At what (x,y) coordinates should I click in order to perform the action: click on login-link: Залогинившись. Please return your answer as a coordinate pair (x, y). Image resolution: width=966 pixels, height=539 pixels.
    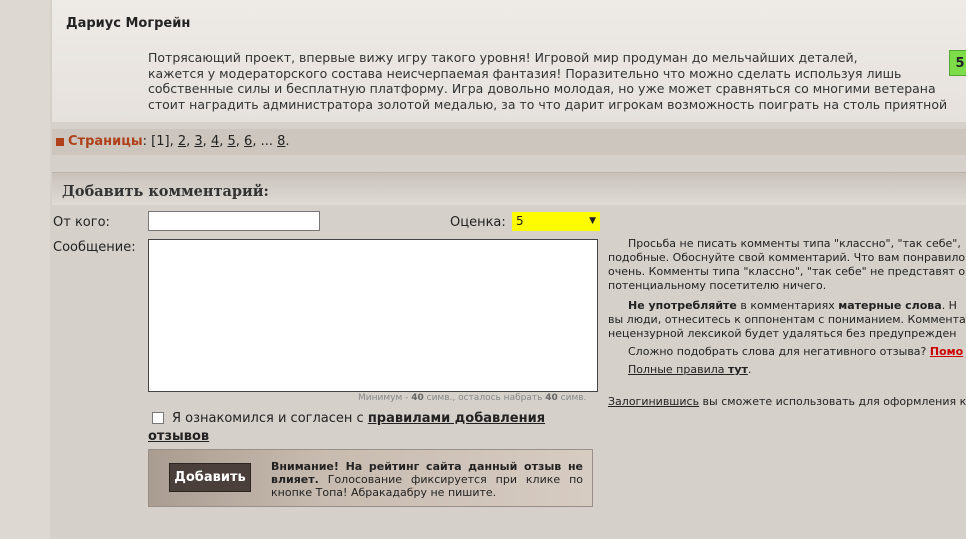
    Looking at the image, I should click on (653, 401).